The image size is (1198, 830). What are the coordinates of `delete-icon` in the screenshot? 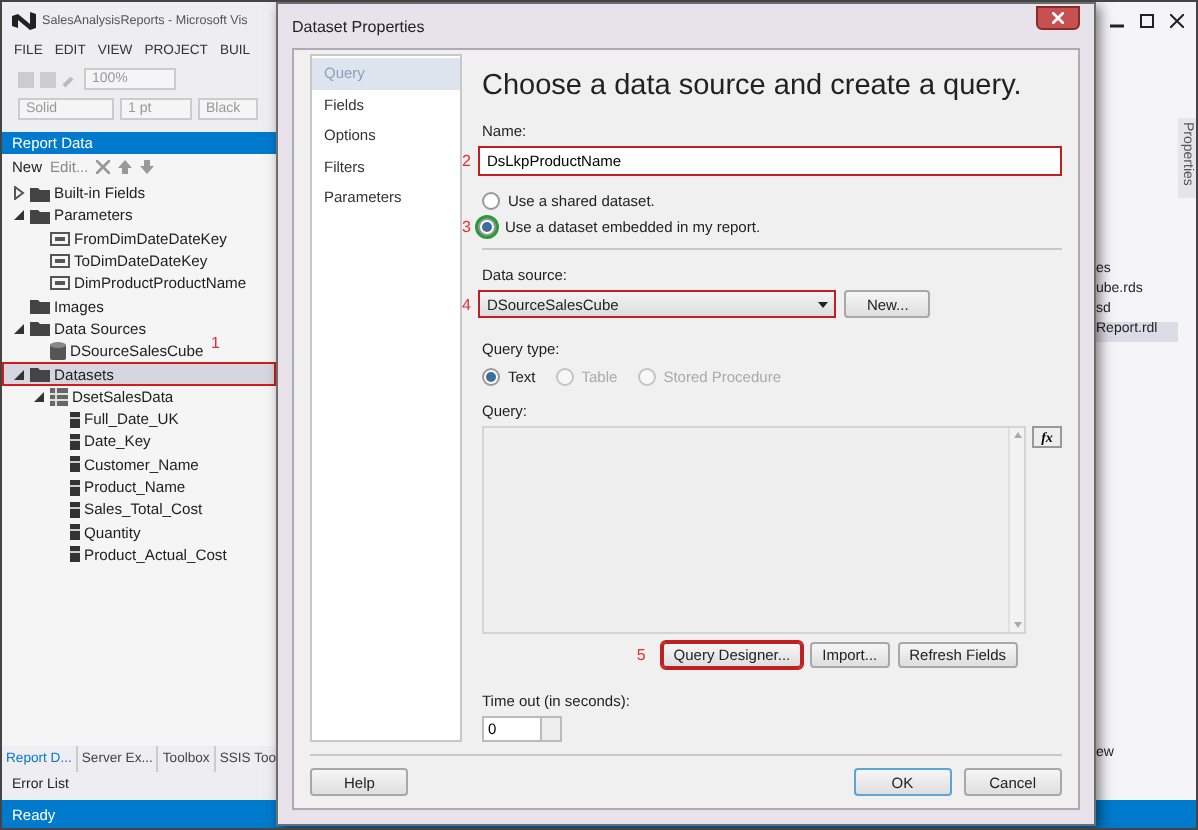 It's located at (103, 167).